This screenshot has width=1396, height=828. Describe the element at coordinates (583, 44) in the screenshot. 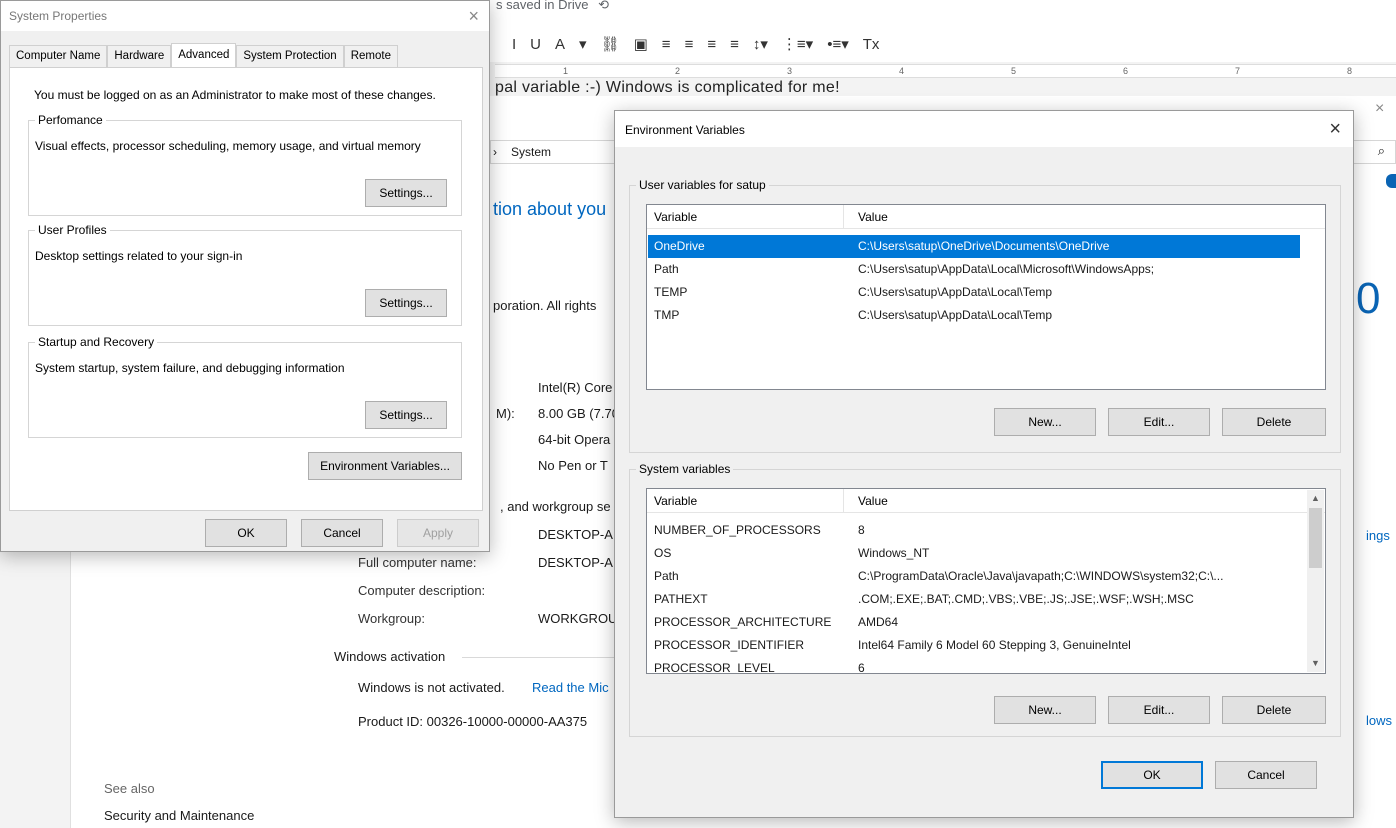

I see `docs-toolbar-button: ▾` at that location.